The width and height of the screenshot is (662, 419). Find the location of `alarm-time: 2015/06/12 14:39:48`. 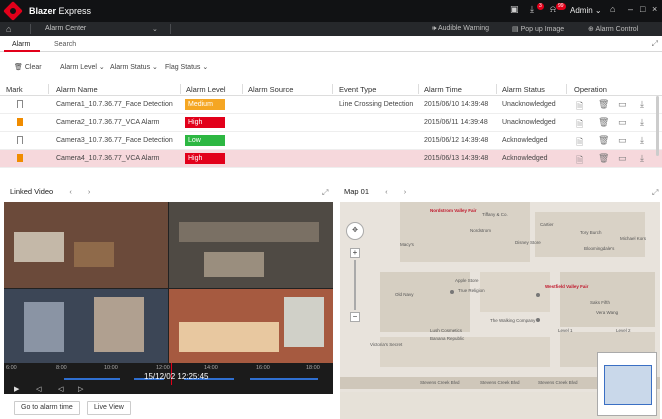

alarm-time: 2015/06/12 14:39:48 is located at coordinates (456, 140).